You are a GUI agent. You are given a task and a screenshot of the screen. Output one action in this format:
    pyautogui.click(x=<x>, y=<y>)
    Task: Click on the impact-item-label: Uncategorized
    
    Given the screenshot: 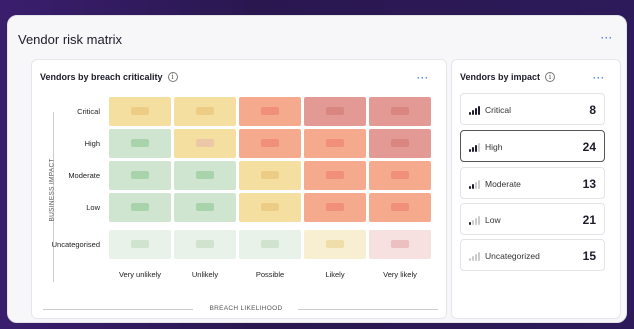 What is the action you would take?
    pyautogui.click(x=512, y=256)
    